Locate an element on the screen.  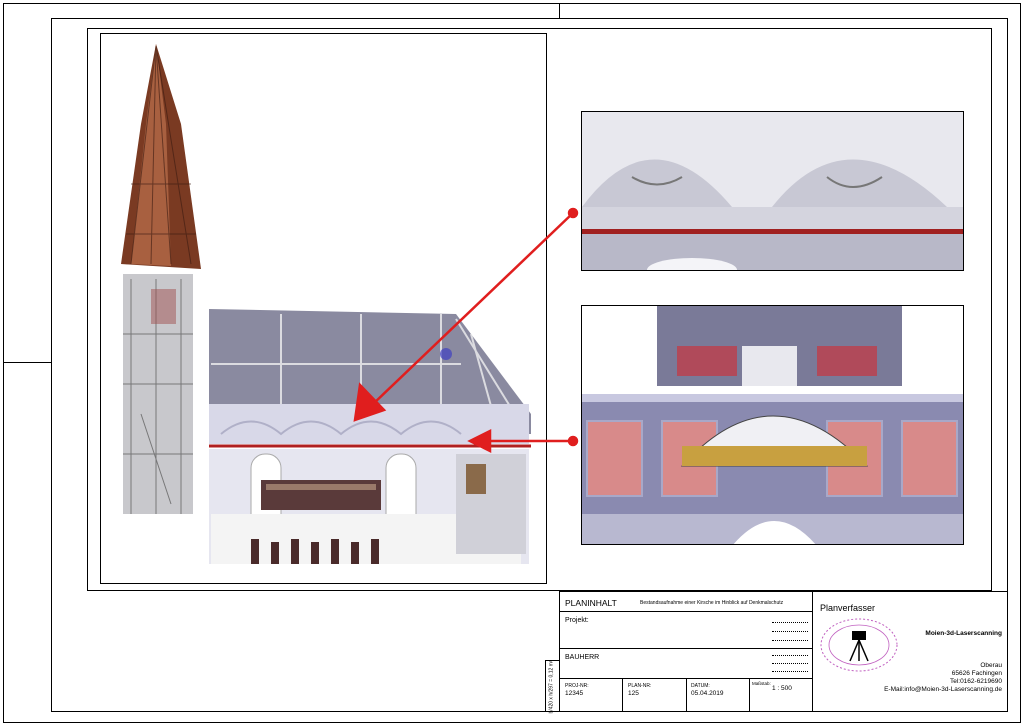
planverfasser-label: Planverfasser is located at coordinates (848, 608).